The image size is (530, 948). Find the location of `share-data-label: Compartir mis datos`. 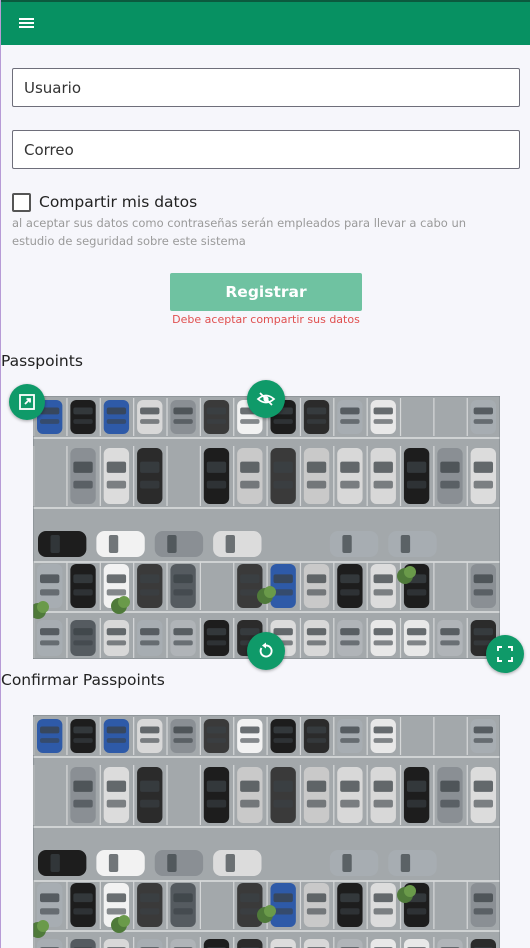

share-data-label: Compartir mis datos is located at coordinates (118, 202).